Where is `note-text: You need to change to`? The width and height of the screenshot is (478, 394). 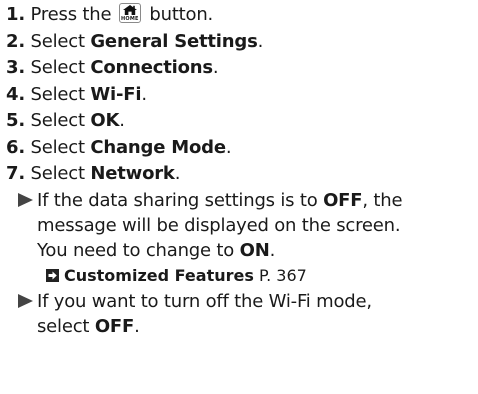 note-text: You need to change to is located at coordinates (138, 250).